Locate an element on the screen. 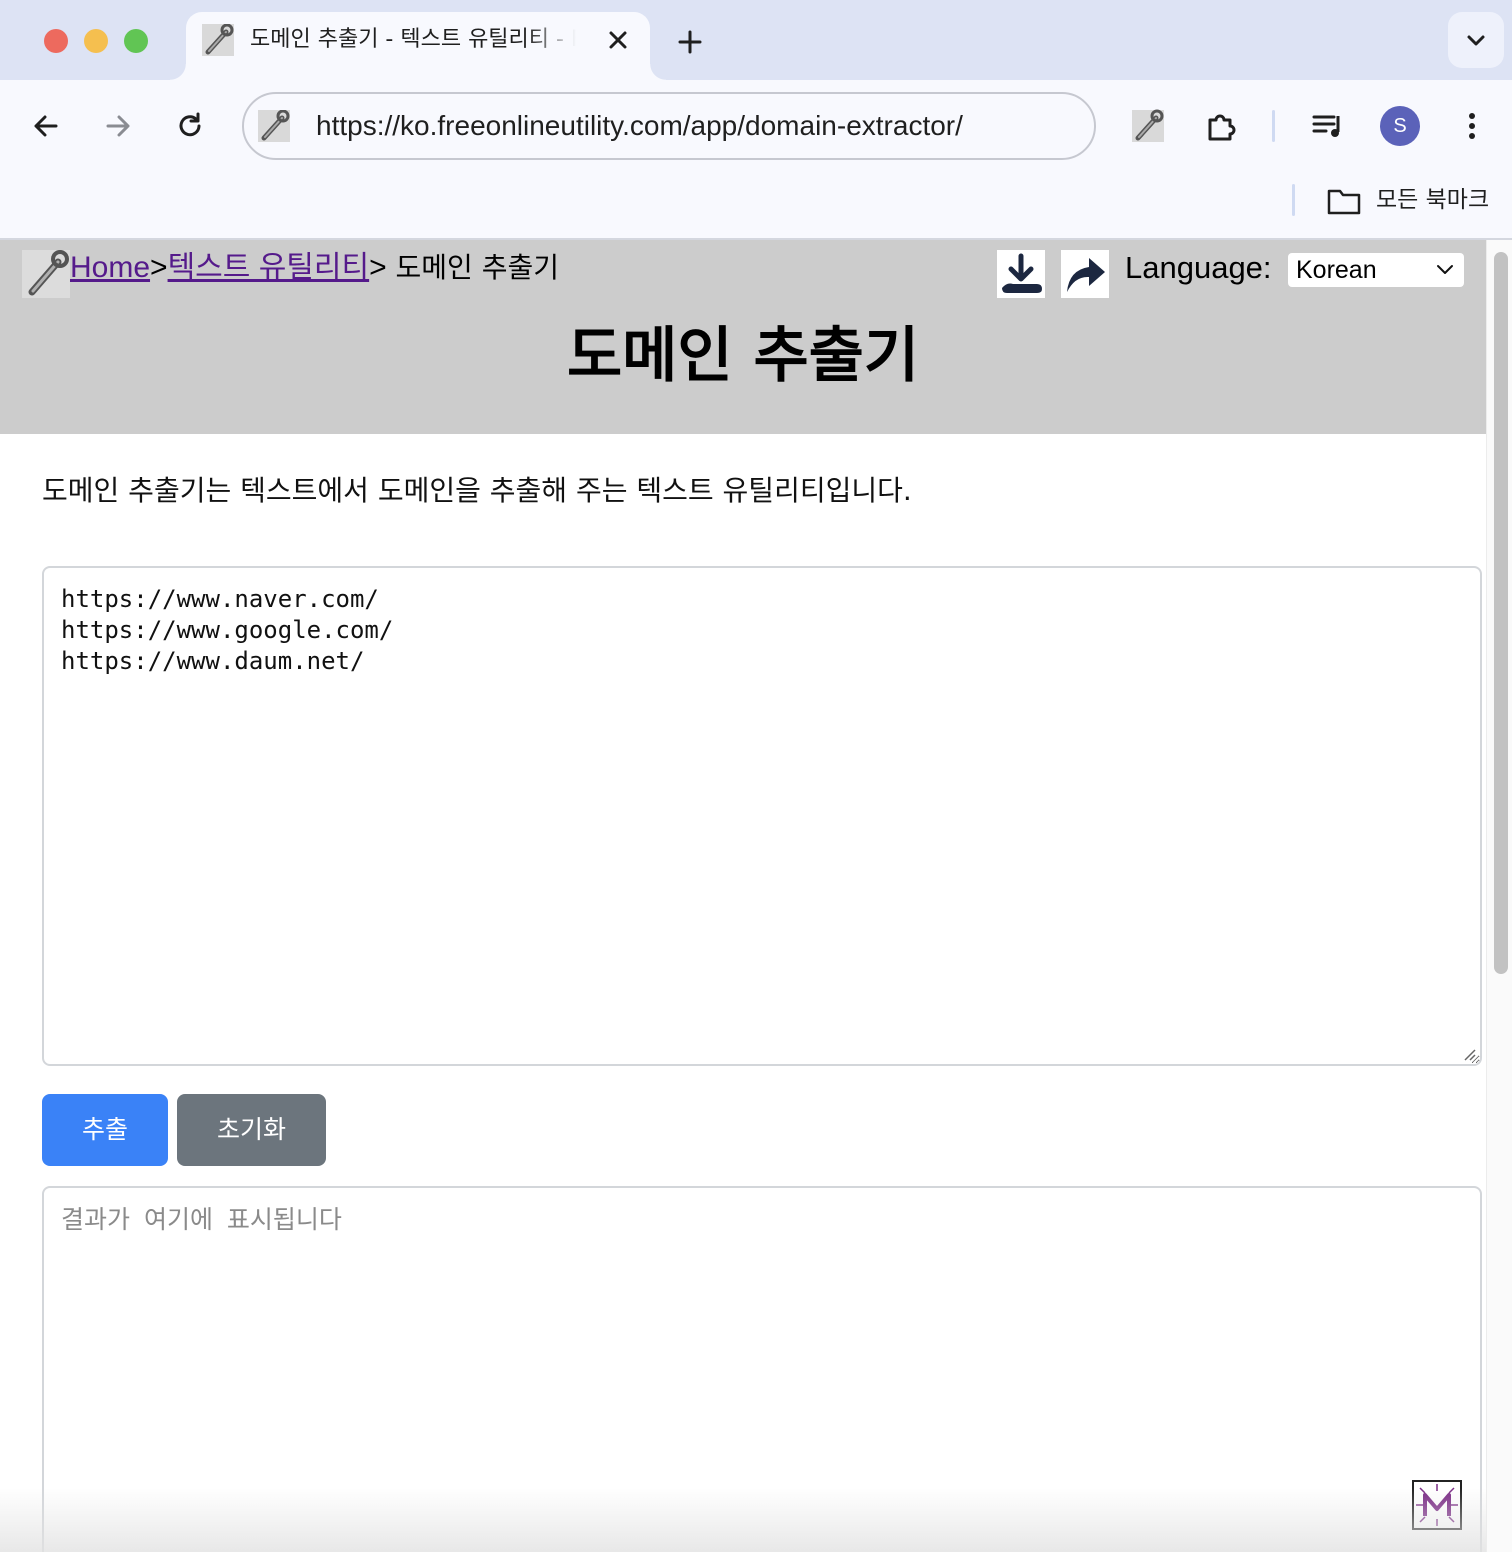 The height and width of the screenshot is (1552, 1512). language-select: Korean is located at coordinates (1376, 270).